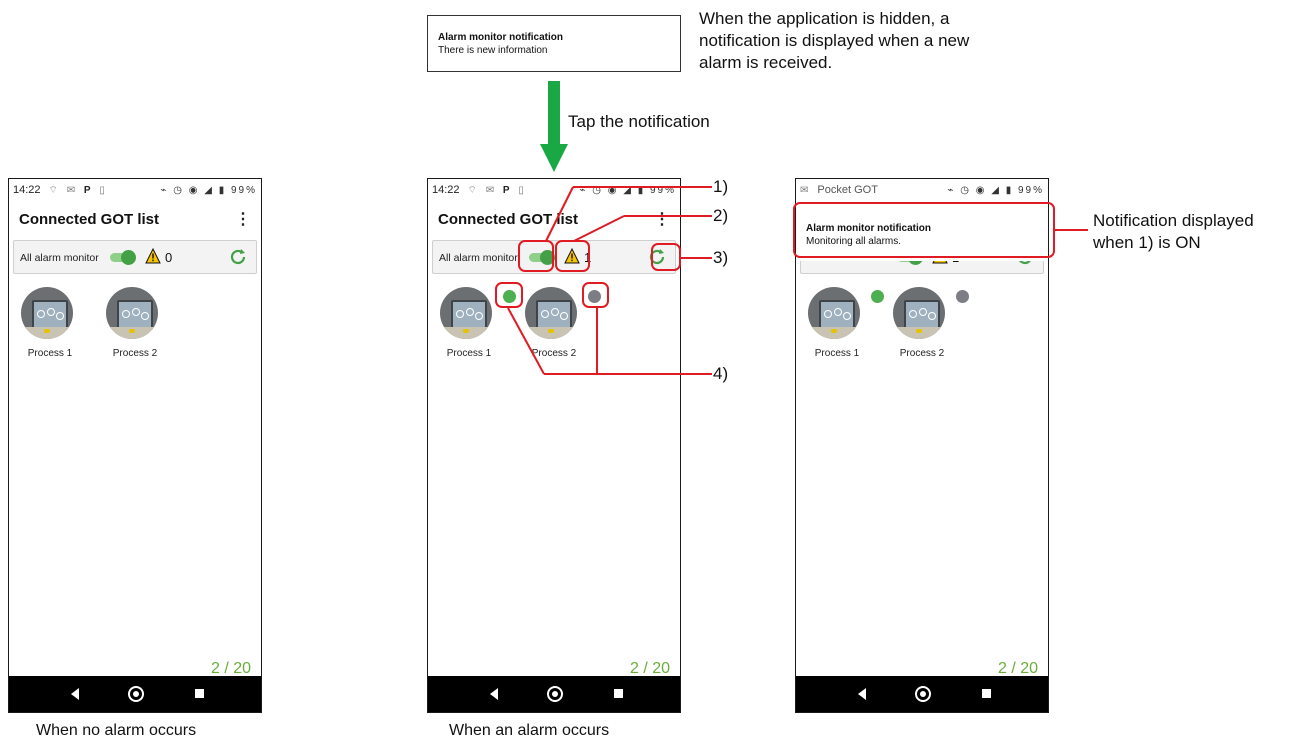 The height and width of the screenshot is (746, 1305). Describe the element at coordinates (721, 373) in the screenshot. I see `callout-label-4: 4)` at that location.